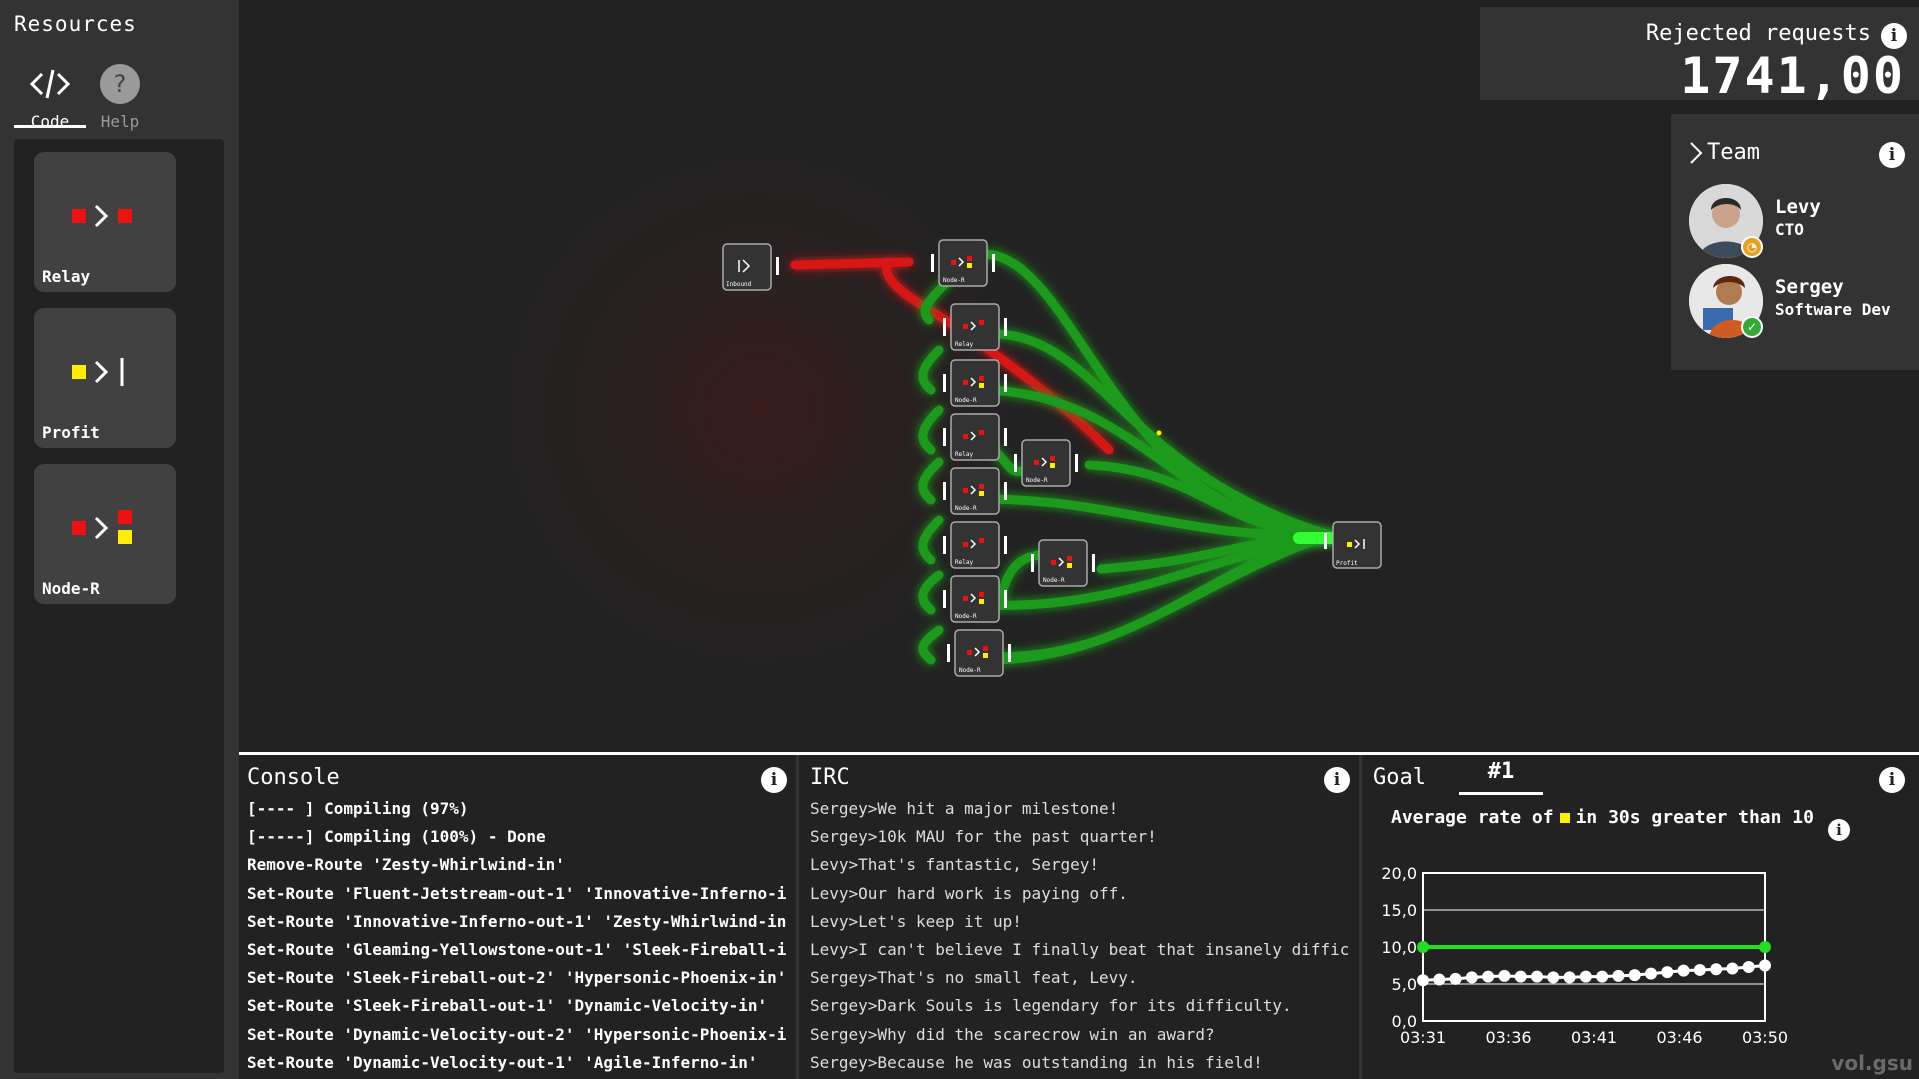 This screenshot has height=1079, width=1919. Describe the element at coordinates (964, 808) in the screenshot. I see `irc-message: Sergey>We hit a major milestone!` at that location.